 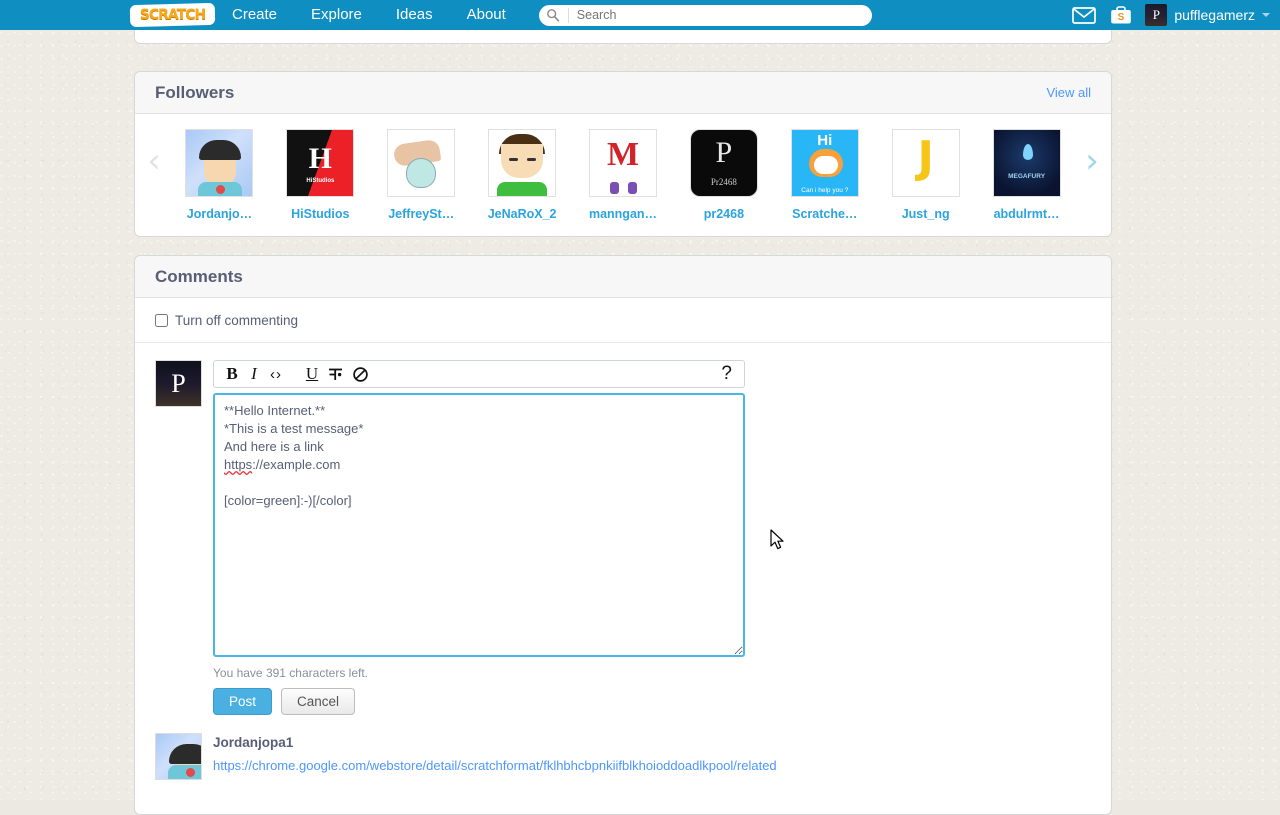 What do you see at coordinates (178, 383) in the screenshot?
I see `composer-avatar: P` at bounding box center [178, 383].